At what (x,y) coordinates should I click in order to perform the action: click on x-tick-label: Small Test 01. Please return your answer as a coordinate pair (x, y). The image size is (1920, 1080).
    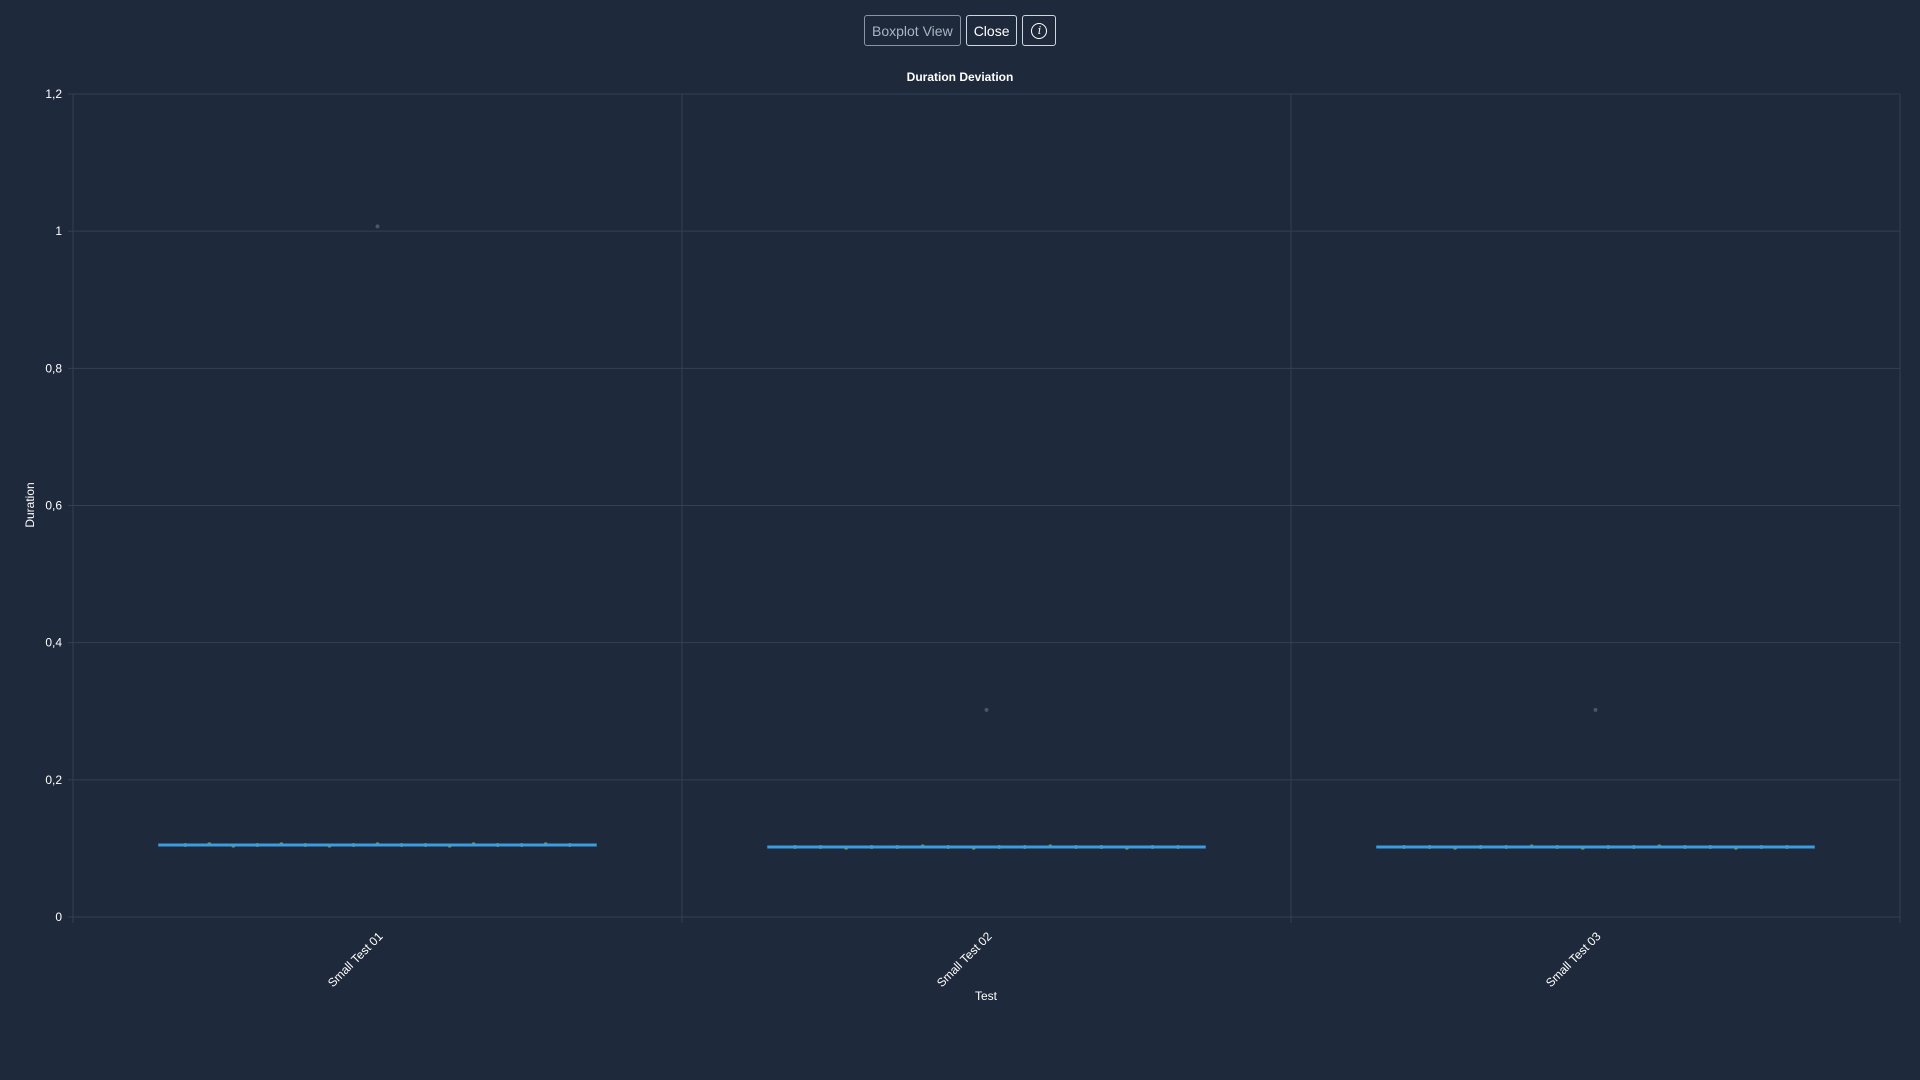
    Looking at the image, I should click on (355, 959).